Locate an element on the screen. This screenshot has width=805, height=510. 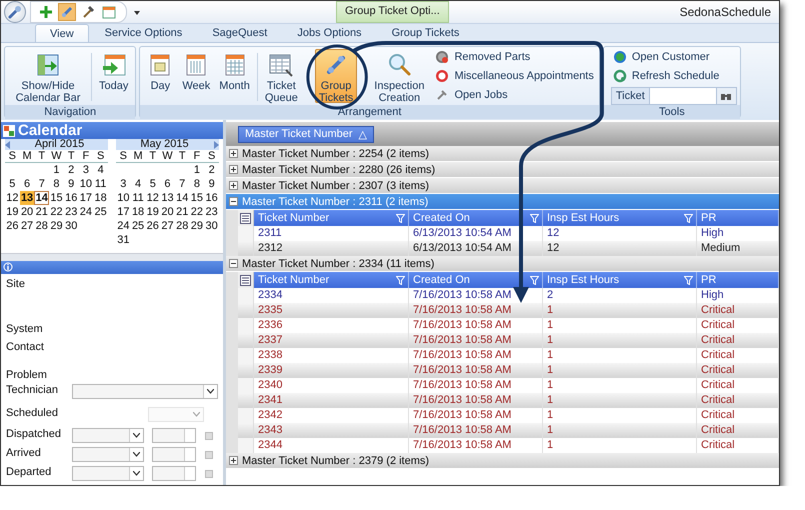
weekday-label: S is located at coordinates (12, 156).